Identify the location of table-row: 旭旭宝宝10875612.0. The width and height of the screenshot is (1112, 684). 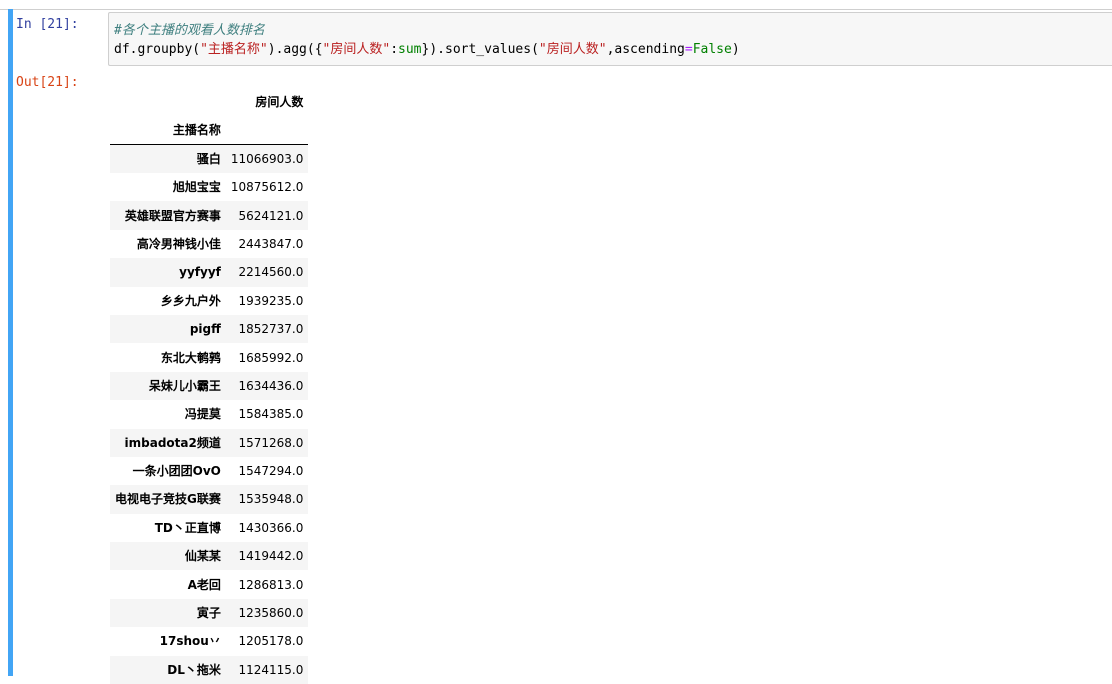
(209, 187).